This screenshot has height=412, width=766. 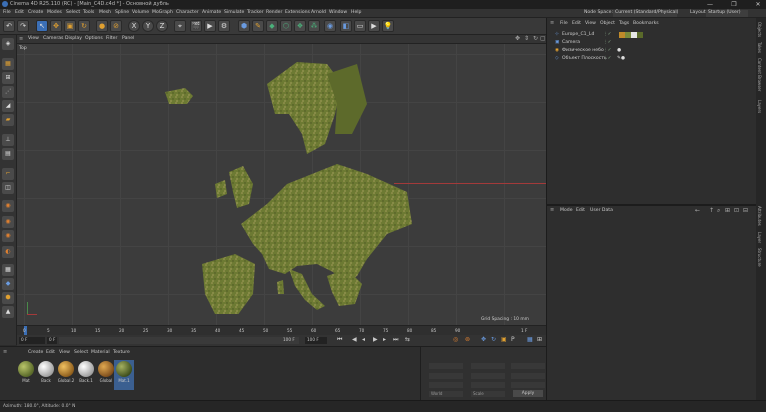 What do you see at coordinates (727, 210) in the screenshot?
I see `lock-attr-icon: ⊞` at bounding box center [727, 210].